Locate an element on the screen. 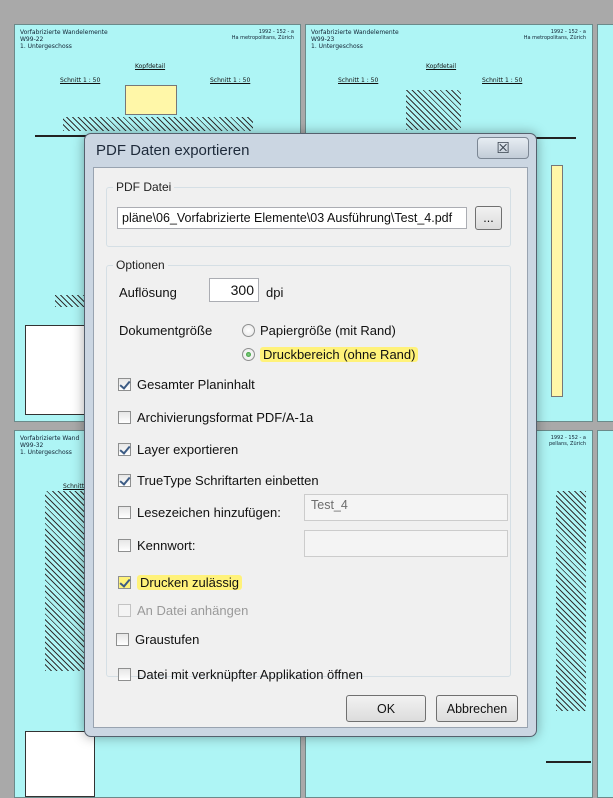 This screenshot has height=798, width=613. bookmark-field: Test_4 is located at coordinates (406, 507).